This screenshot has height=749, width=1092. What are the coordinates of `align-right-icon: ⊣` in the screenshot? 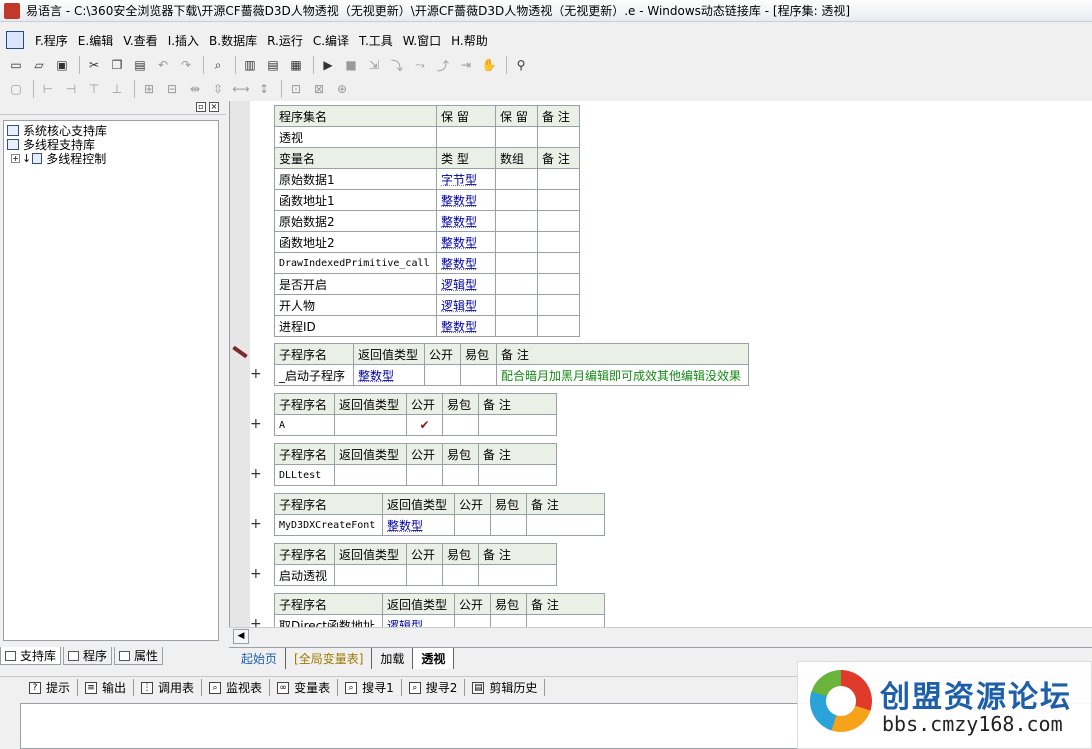 It's located at (71, 89).